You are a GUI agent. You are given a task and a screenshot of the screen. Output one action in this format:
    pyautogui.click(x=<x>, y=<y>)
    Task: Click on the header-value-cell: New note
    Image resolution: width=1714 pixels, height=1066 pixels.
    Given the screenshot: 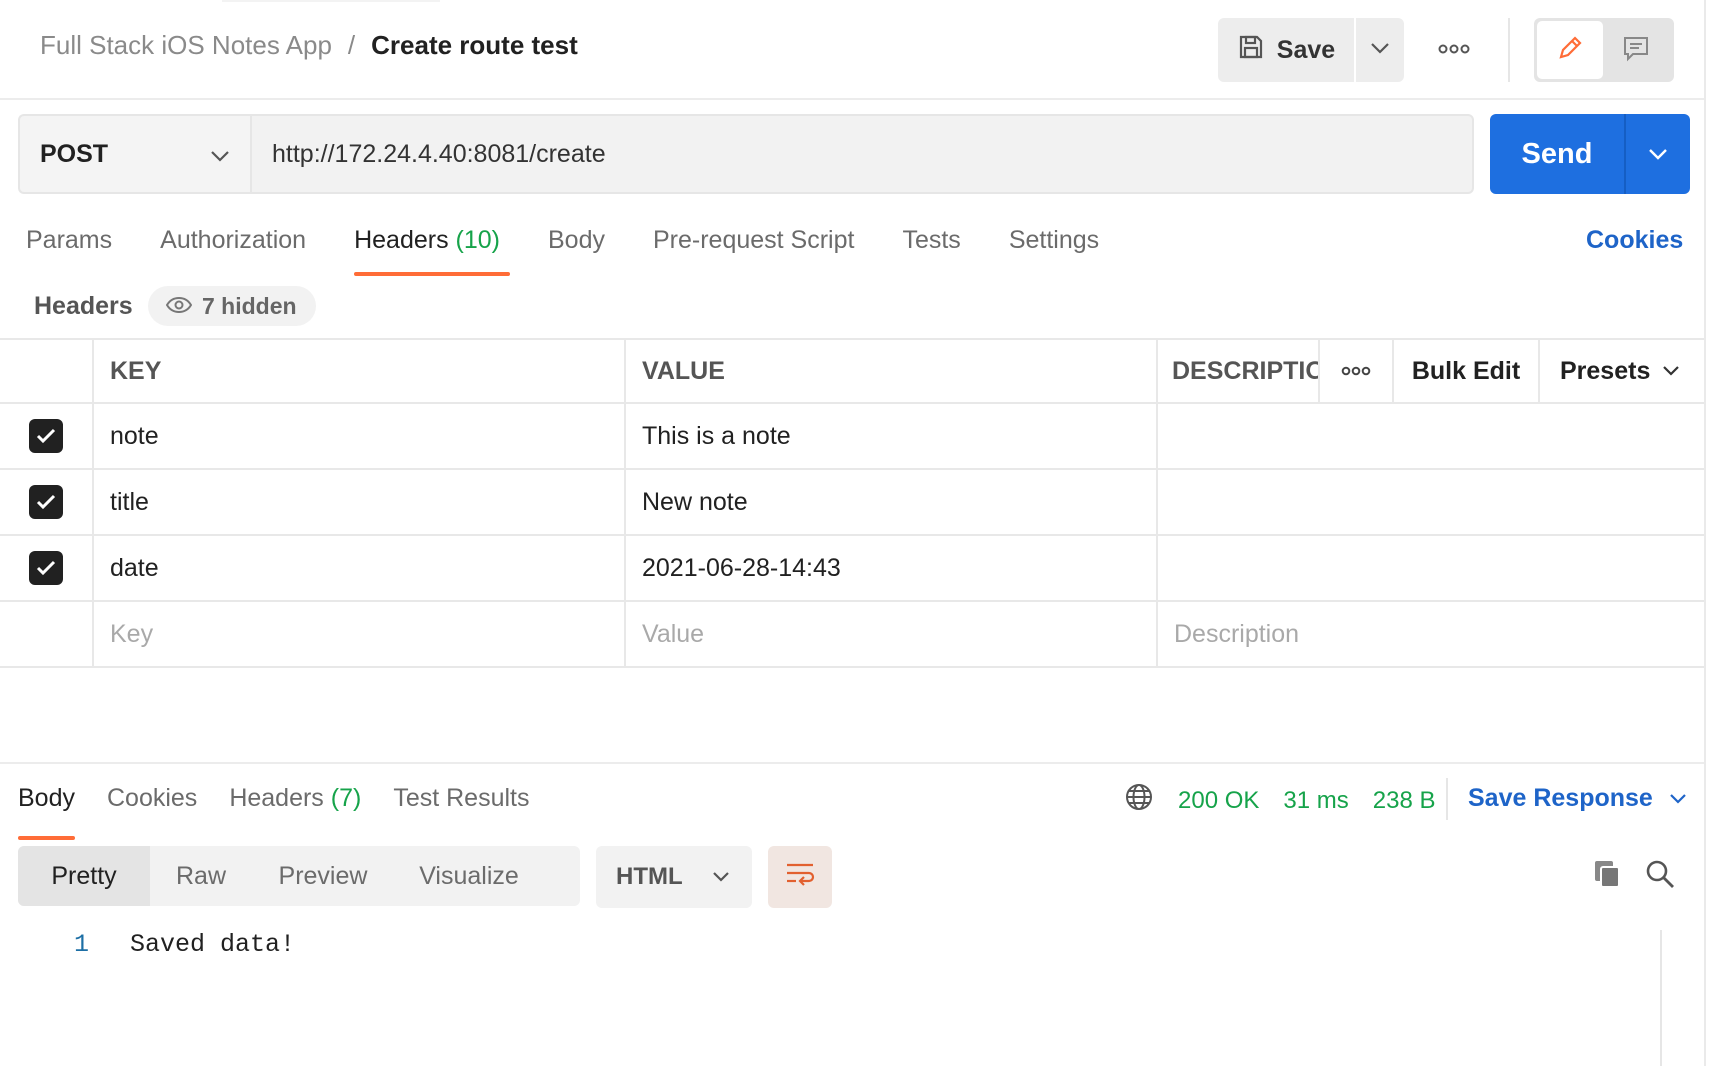 What is the action you would take?
    pyautogui.click(x=891, y=502)
    